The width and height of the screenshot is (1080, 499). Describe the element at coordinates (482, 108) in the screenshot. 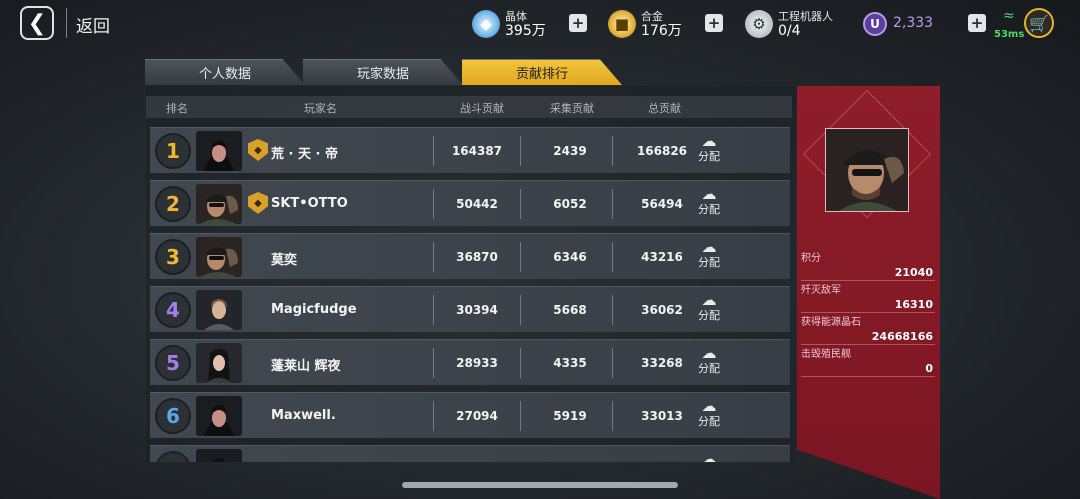

I see `header-battle: 战斗贡献` at that location.